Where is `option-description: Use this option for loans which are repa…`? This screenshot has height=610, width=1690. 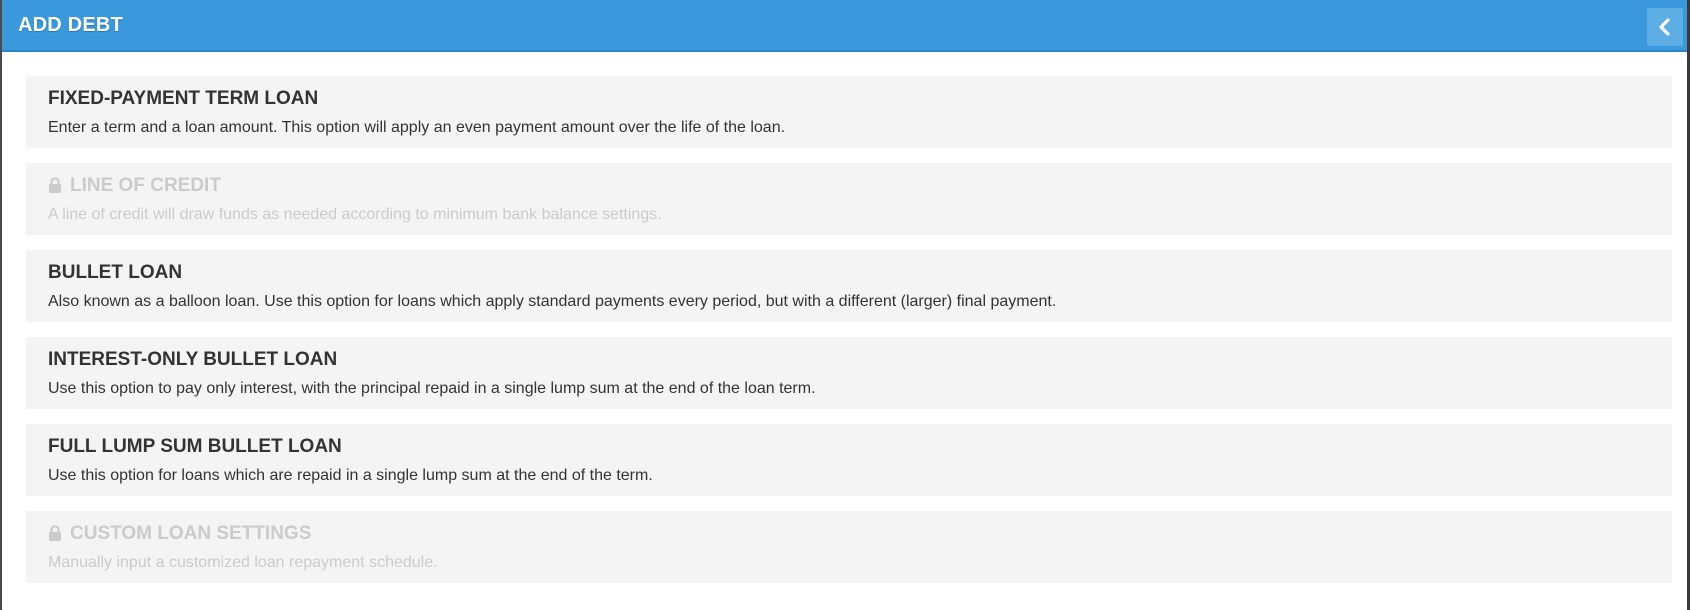
option-description: Use this option for loans which are repa… is located at coordinates (350, 475).